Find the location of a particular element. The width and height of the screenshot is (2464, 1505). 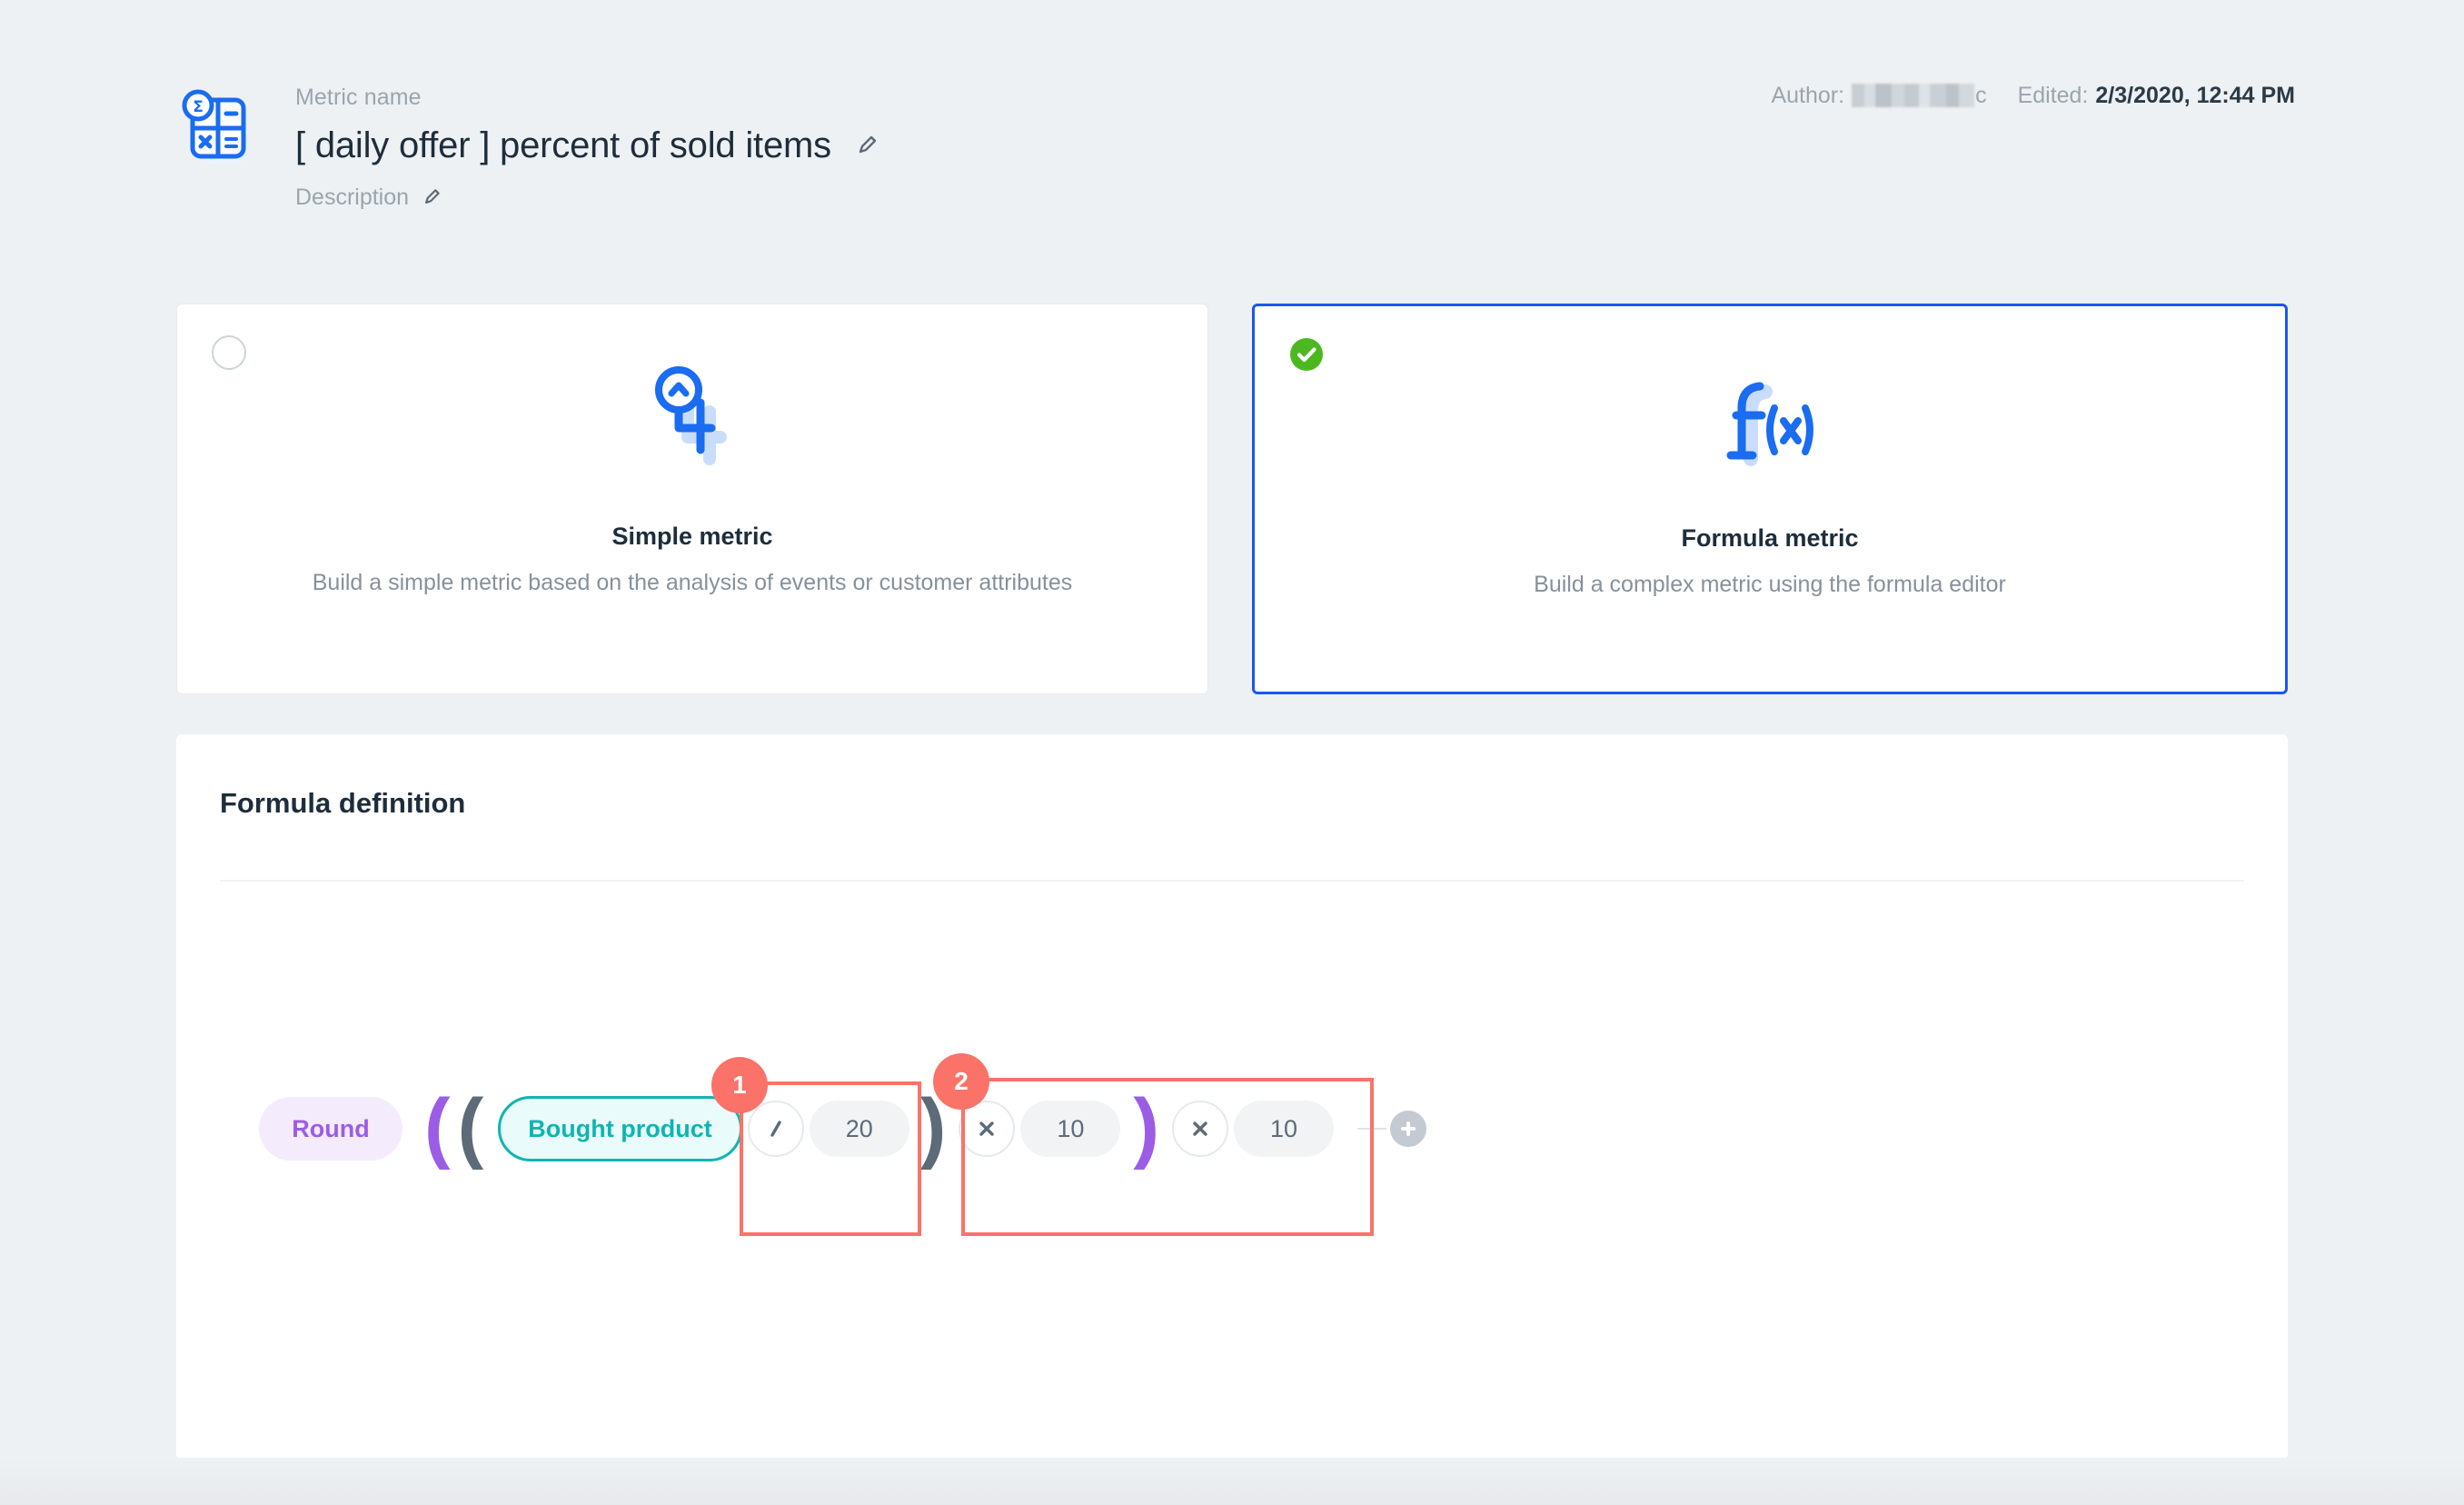

author-label: Author: is located at coordinates (1808, 95).